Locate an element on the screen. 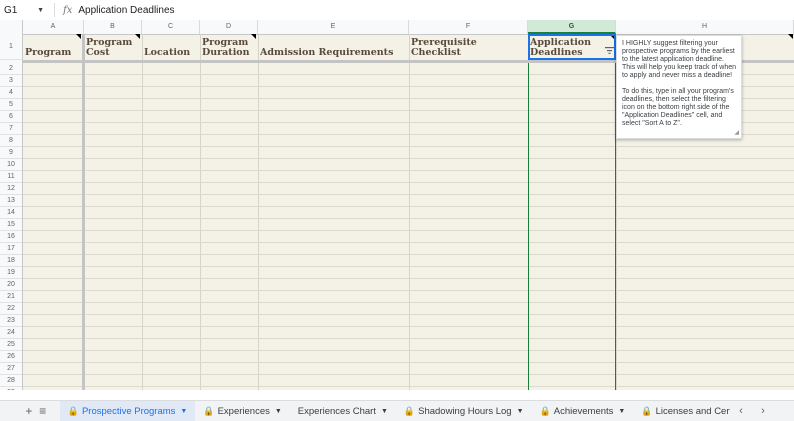 This screenshot has height=421, width=794. tab-prospective-programs: 🔒 Prospective Programs ▼ is located at coordinates (127, 411).